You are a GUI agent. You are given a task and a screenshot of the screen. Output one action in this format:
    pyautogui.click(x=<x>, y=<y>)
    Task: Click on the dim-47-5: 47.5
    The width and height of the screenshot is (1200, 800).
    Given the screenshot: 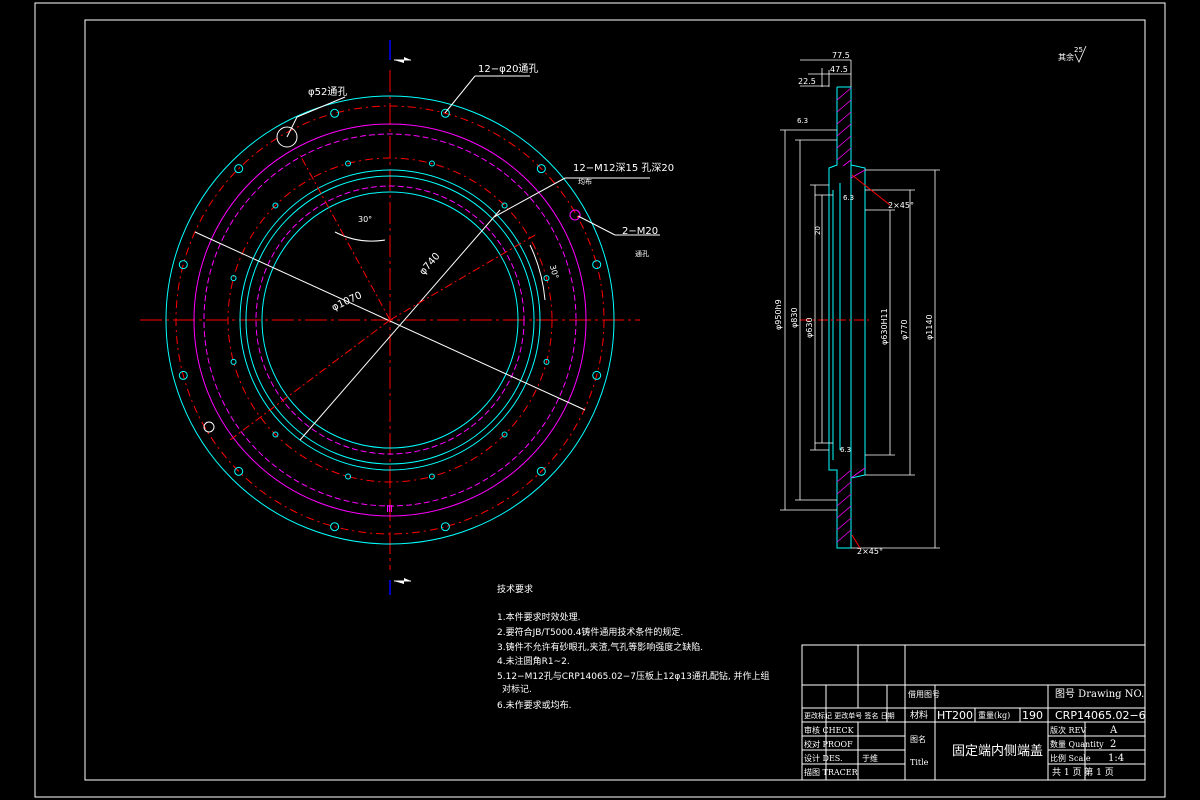 What is the action you would take?
    pyautogui.click(x=839, y=69)
    